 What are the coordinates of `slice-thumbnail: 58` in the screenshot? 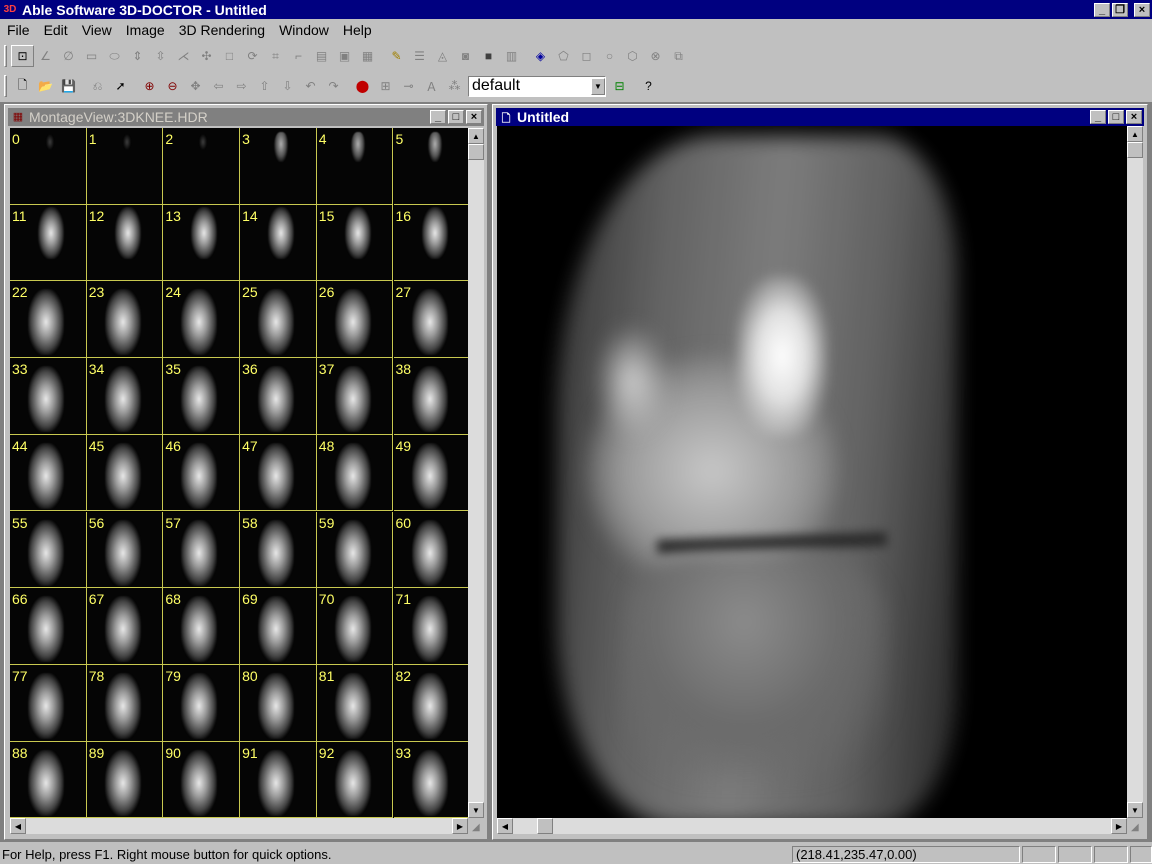 It's located at (278, 550).